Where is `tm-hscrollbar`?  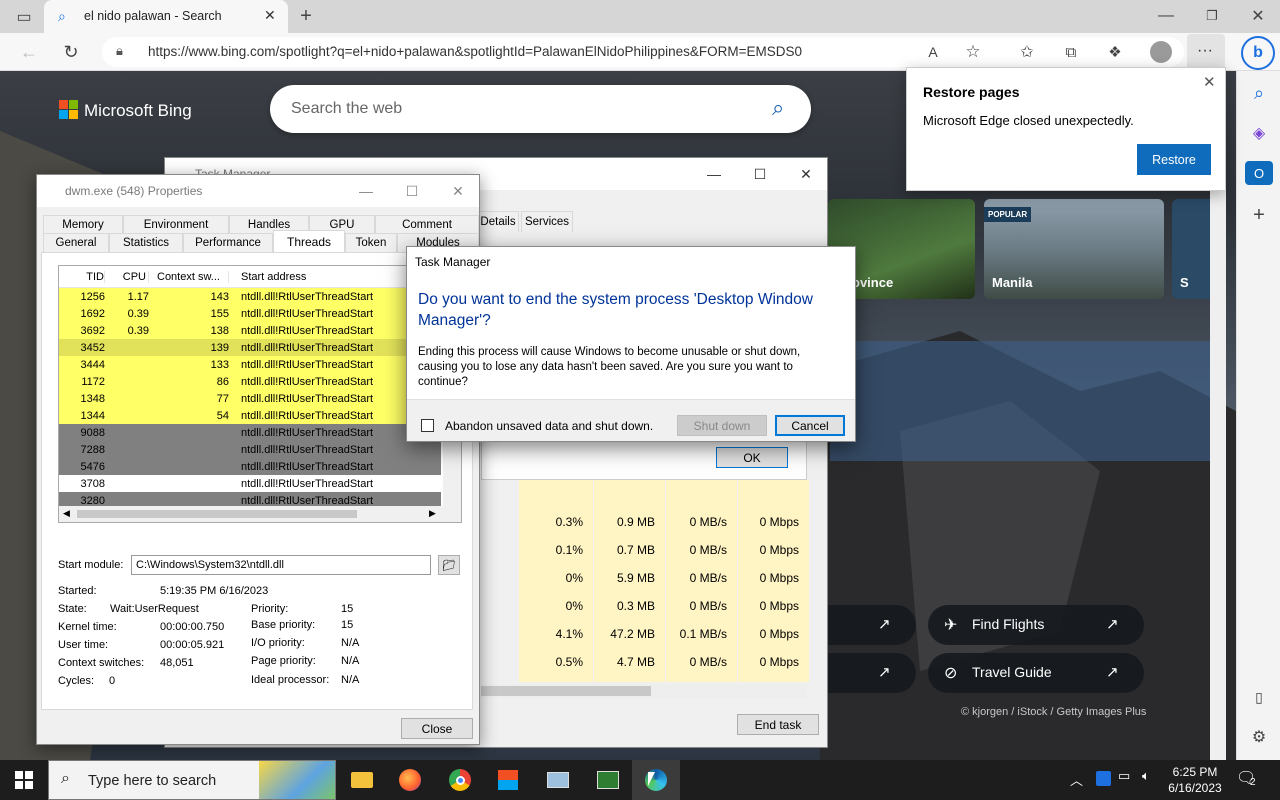
tm-hscrollbar is located at coordinates (644, 691).